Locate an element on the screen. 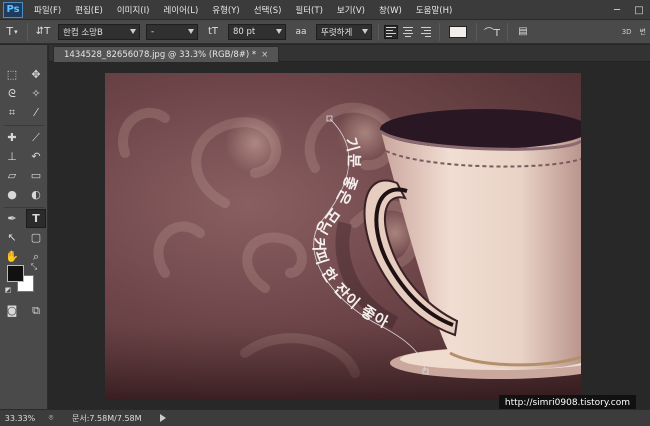 The image size is (650, 426). font-size-select: 80 pt is located at coordinates (257, 31).